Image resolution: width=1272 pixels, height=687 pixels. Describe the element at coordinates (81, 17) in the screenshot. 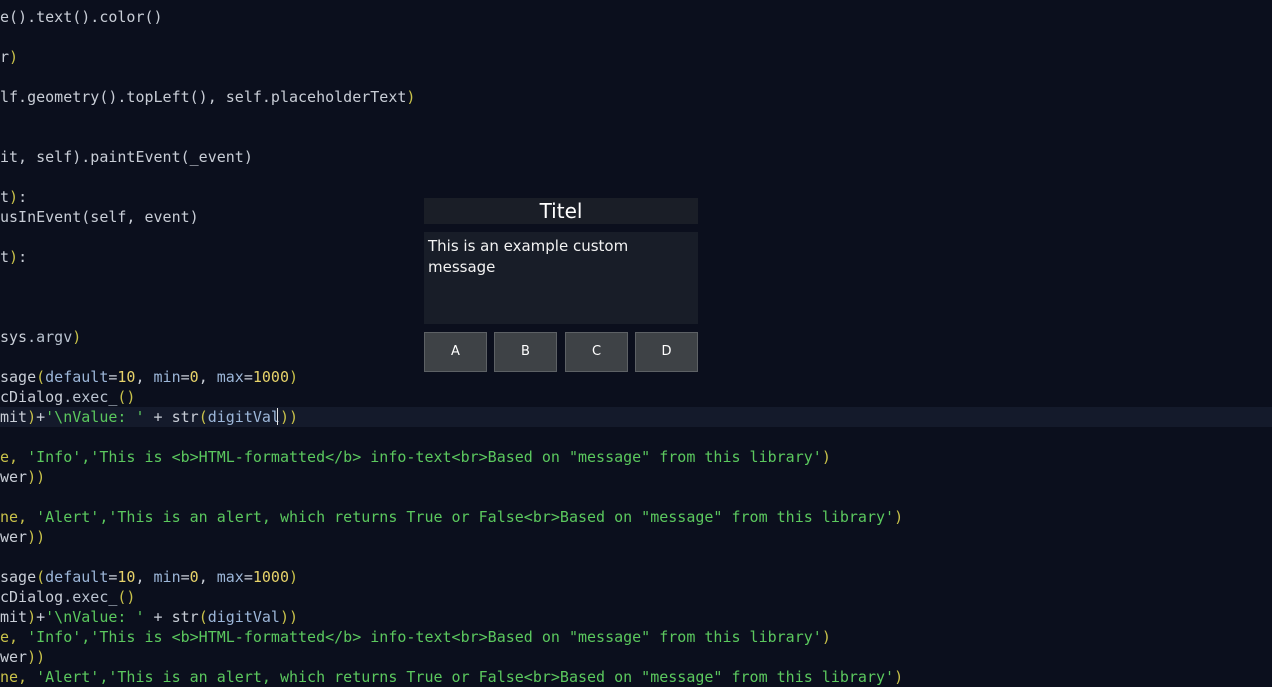

I see `code-token: e().text().color()` at that location.